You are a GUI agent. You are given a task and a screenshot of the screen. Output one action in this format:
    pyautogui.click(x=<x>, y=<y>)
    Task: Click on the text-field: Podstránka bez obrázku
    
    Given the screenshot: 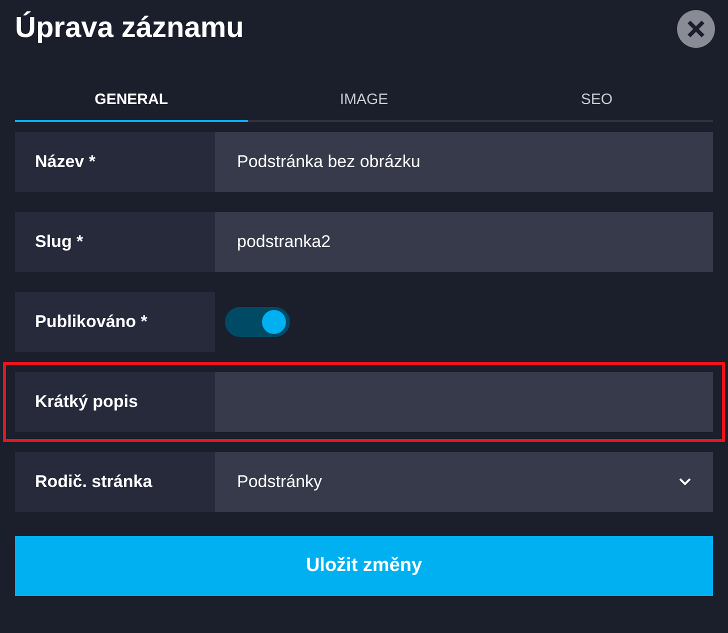 What is the action you would take?
    pyautogui.click(x=464, y=162)
    